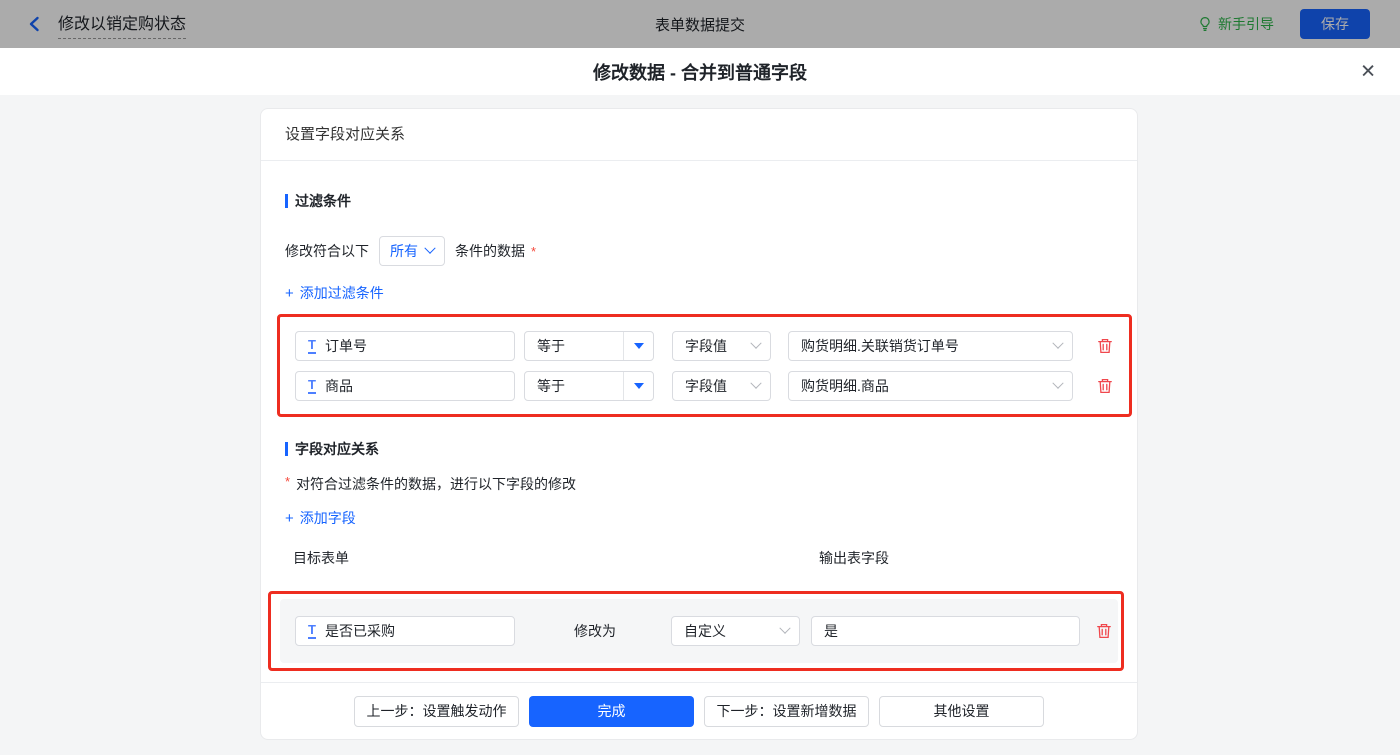  I want to click on modify-to-label: 修改为, so click(595, 631).